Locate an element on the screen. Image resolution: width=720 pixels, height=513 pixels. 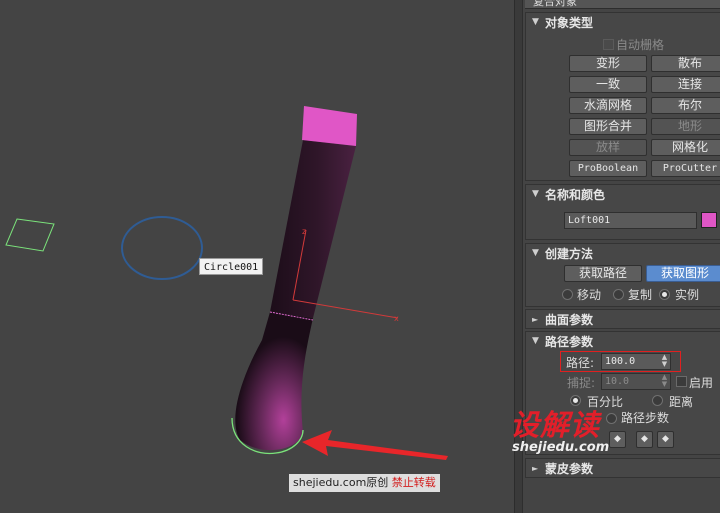
object-name-field: Loft001 is located at coordinates (630, 220).